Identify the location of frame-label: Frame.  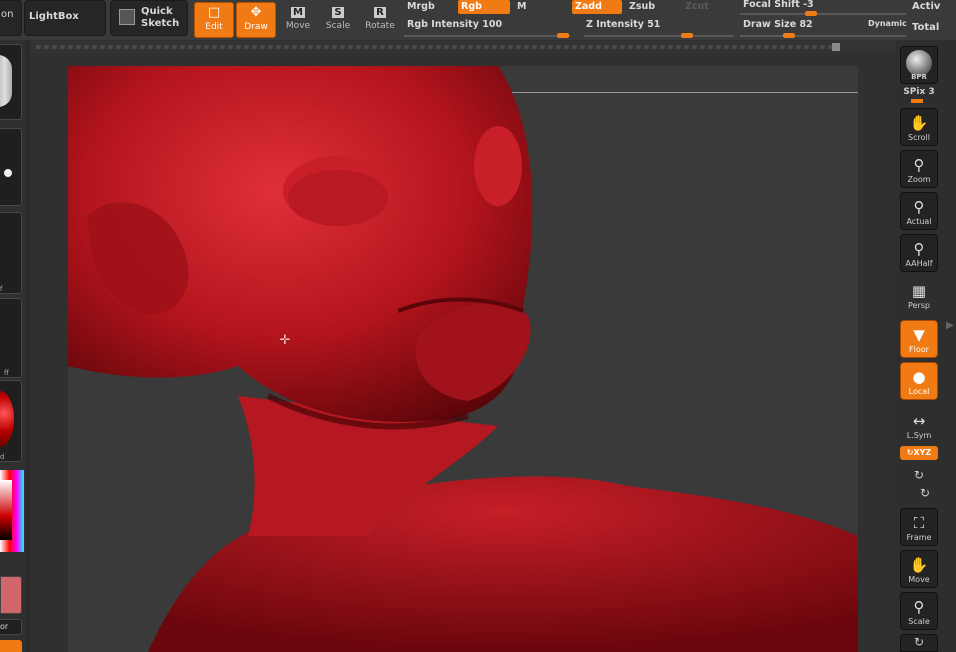
(919, 537).